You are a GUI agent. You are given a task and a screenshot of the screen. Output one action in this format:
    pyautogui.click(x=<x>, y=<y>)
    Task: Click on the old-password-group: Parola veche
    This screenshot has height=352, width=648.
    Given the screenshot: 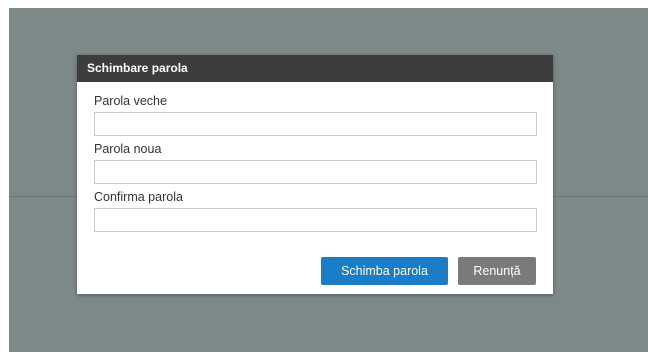 What is the action you would take?
    pyautogui.click(x=315, y=115)
    